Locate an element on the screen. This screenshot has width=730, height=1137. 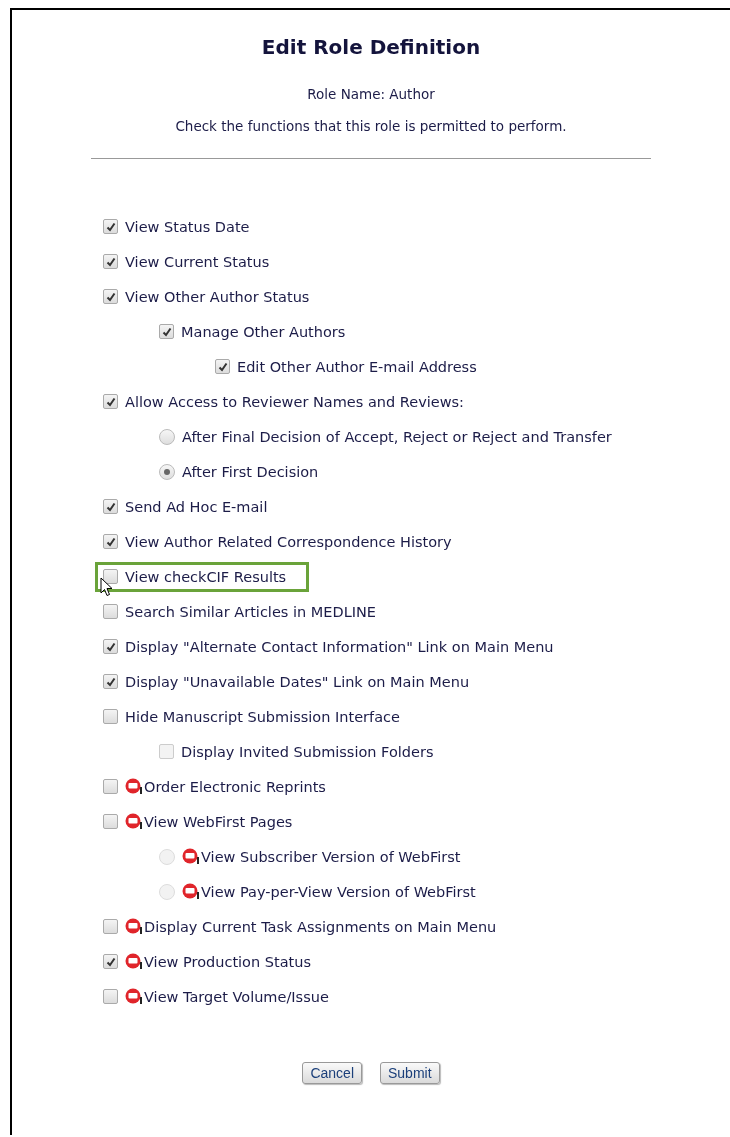
option-label: Display "Alternate Contact Information" Link on Main Menu is located at coordinates (339, 646).